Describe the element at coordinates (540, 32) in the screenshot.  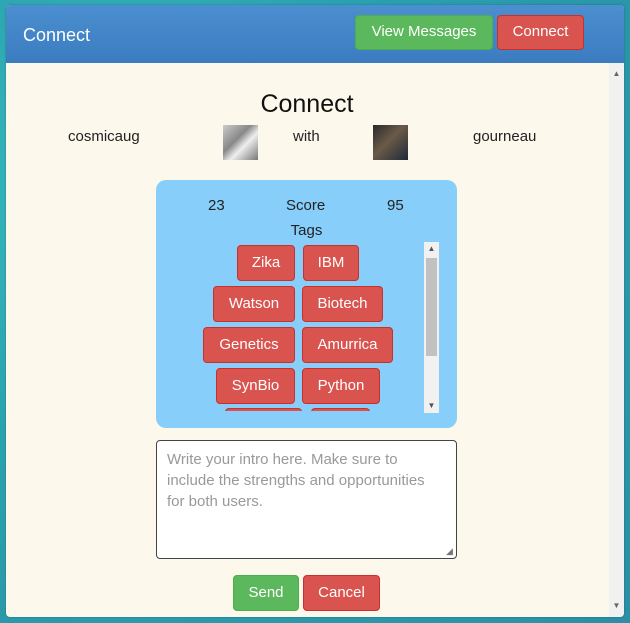
I see `connect-nav-button: Connect` at that location.